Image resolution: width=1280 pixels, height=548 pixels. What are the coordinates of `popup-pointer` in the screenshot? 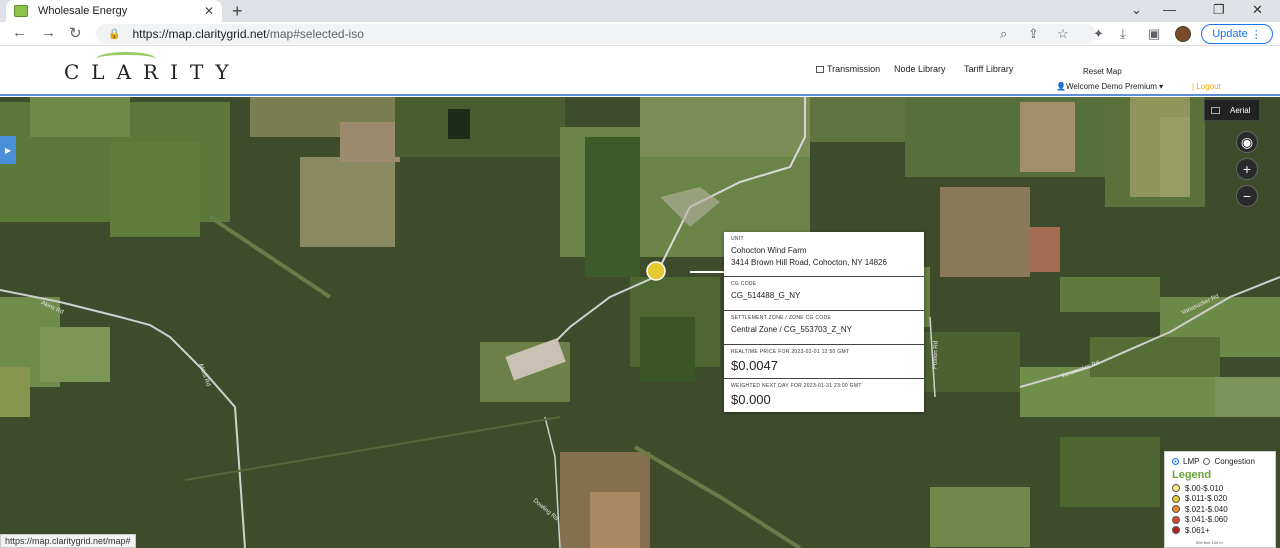 It's located at (707, 272).